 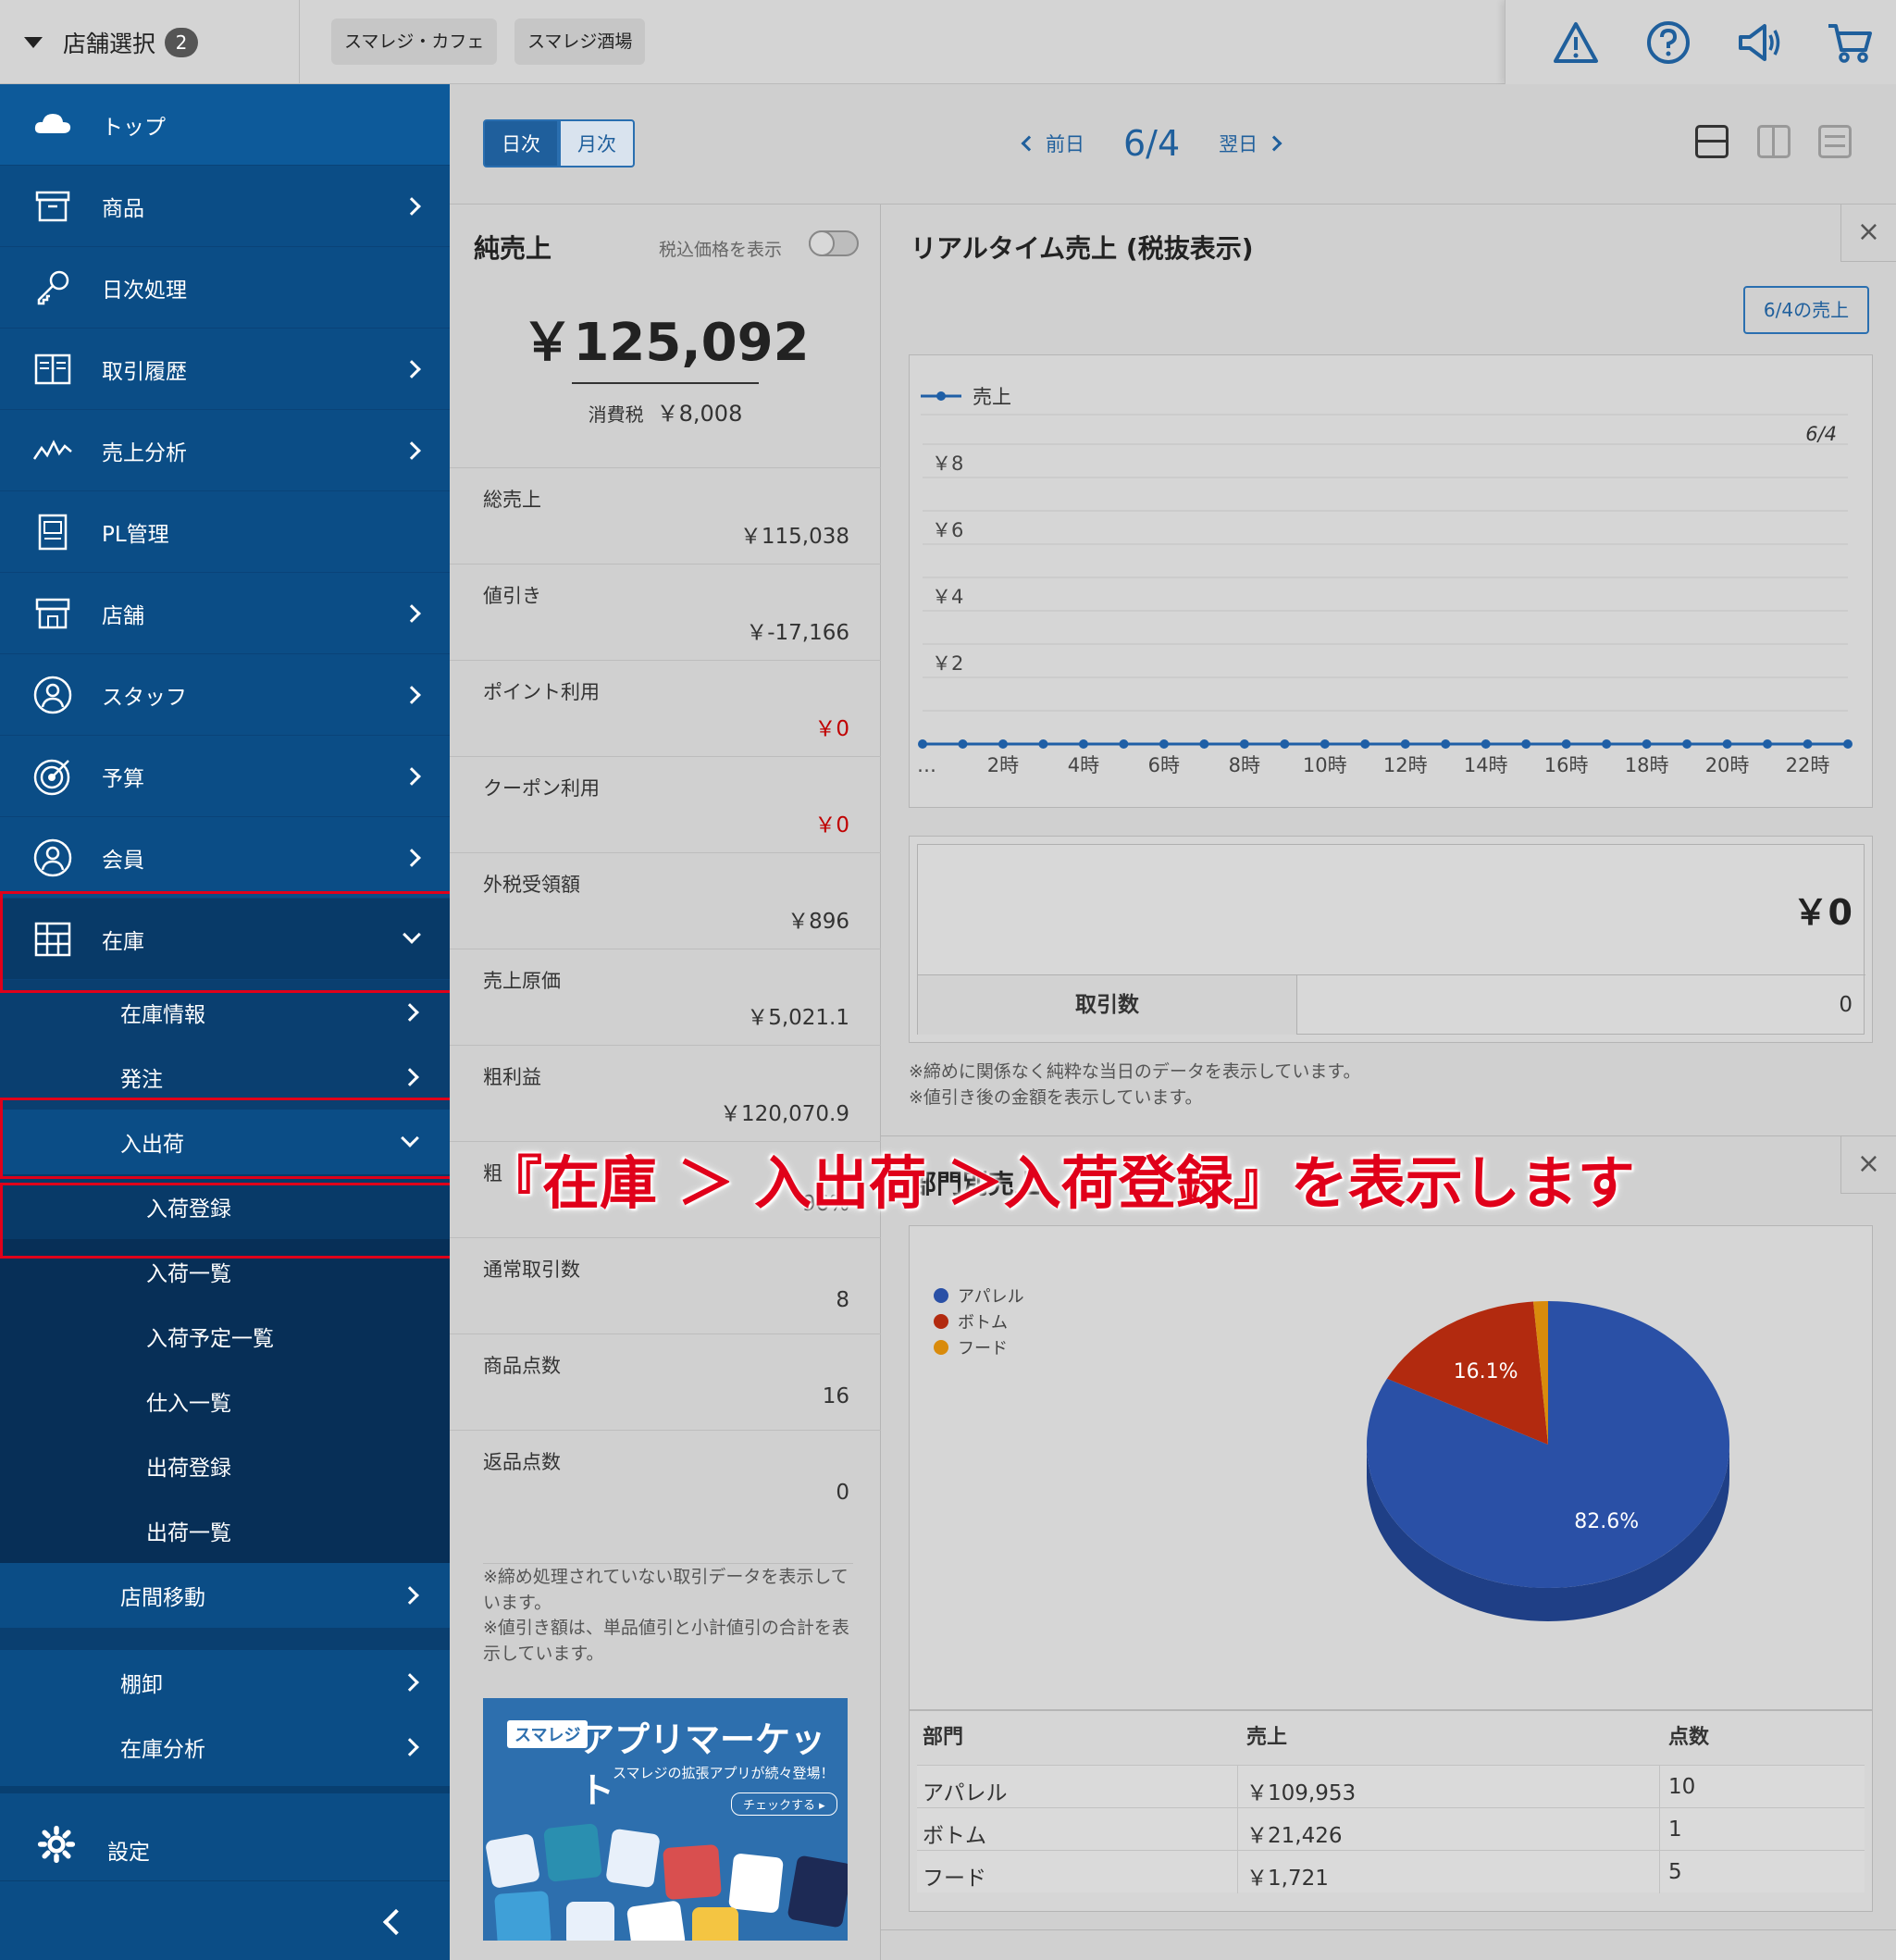 I want to click on summary-row-value: ￥-17,166, so click(x=797, y=633).